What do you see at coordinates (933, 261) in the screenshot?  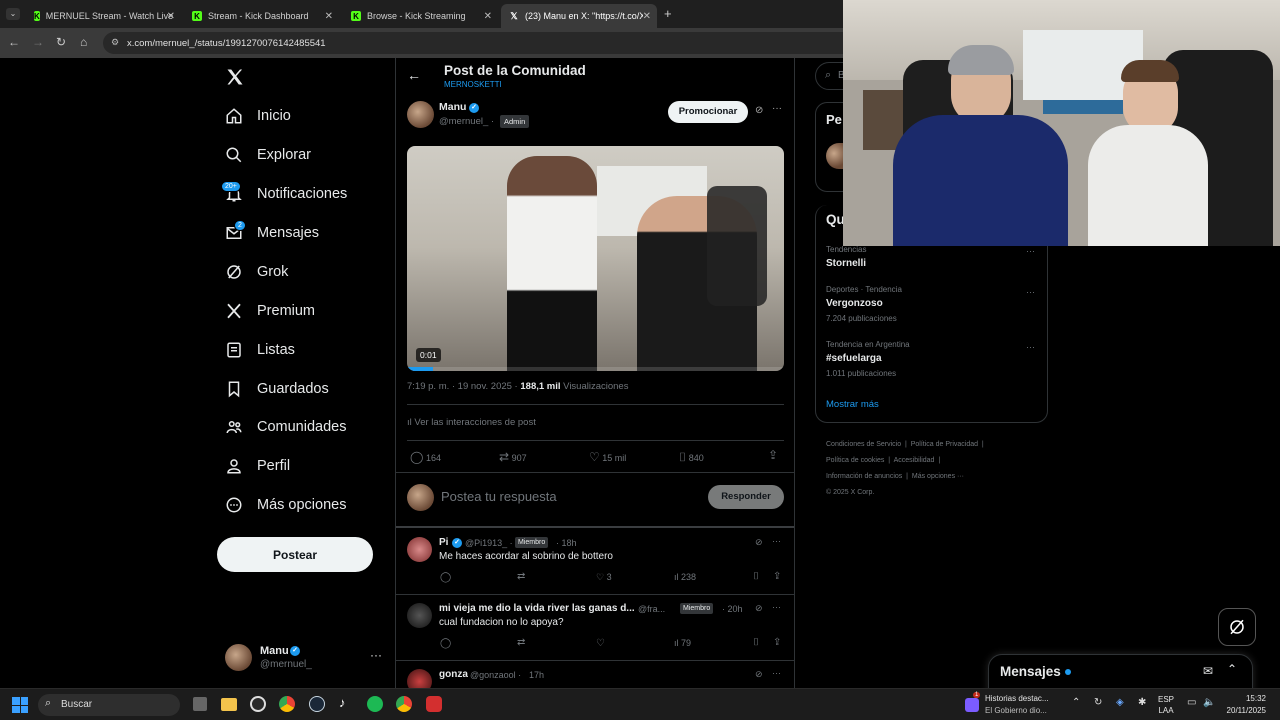 I see `trend-item: Tendencias Stornelli ···` at bounding box center [933, 261].